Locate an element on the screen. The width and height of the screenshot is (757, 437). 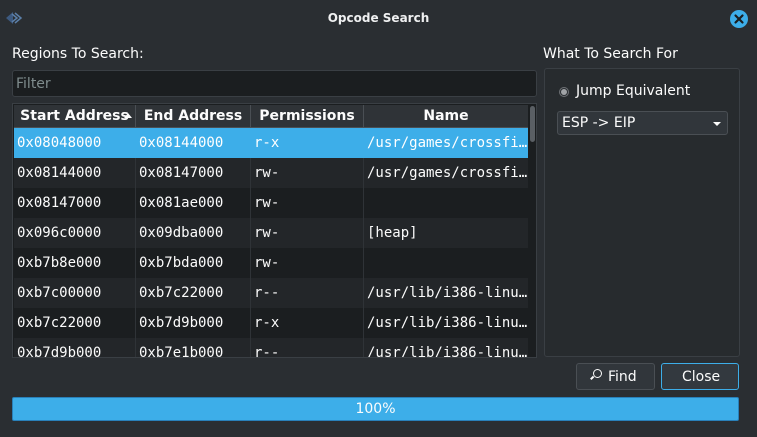
title-bar: Opcode Search is located at coordinates (378, 18).